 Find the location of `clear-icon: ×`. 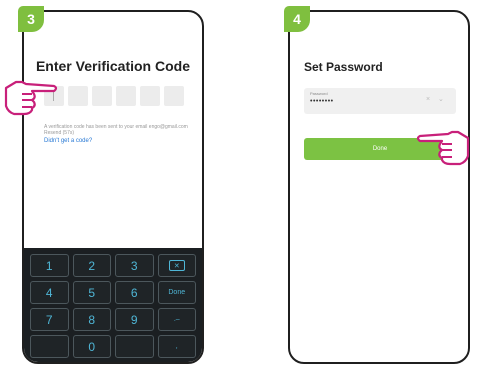

clear-icon: × is located at coordinates (428, 99).